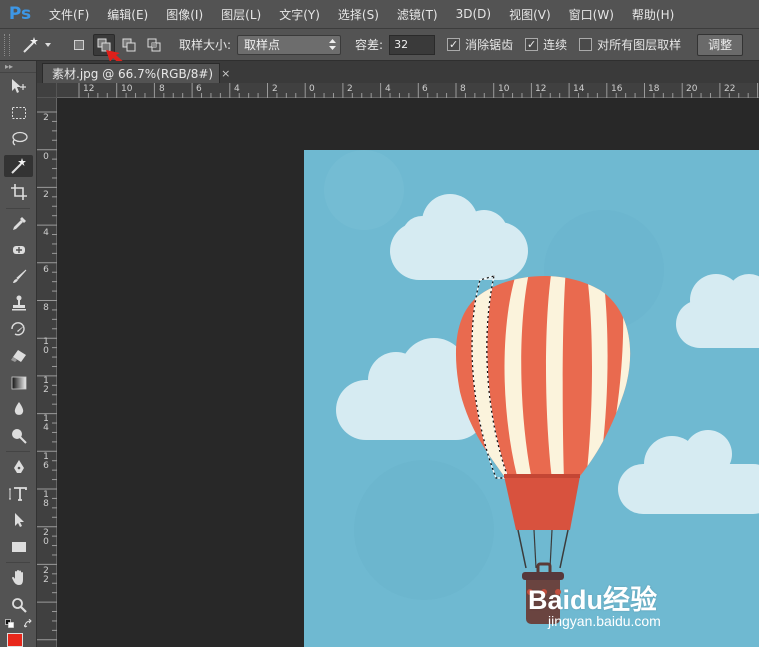 The image size is (759, 647). I want to click on tool-pen, so click(18, 467).